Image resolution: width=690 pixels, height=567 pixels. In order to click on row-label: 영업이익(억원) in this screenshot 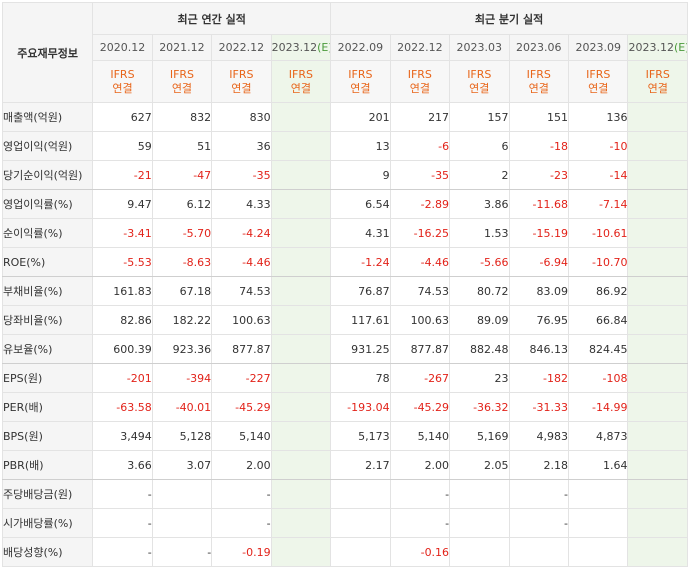, I will do `click(47, 146)`.